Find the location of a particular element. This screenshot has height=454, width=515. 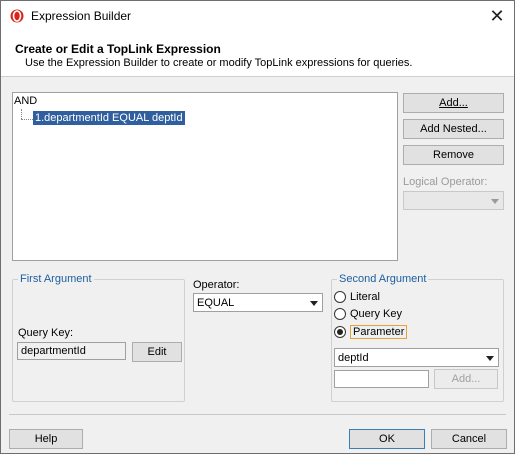

radio-parameter: Parameter is located at coordinates (371, 332).